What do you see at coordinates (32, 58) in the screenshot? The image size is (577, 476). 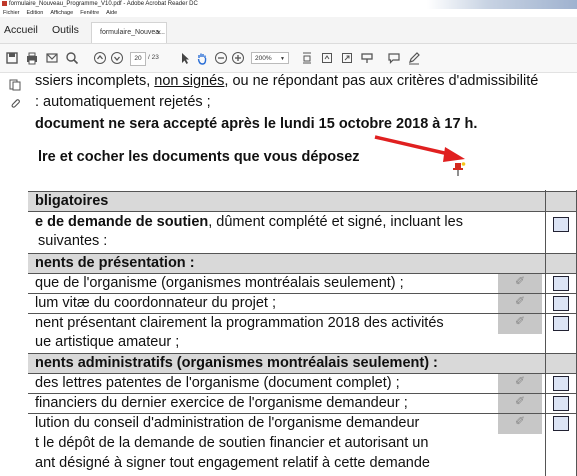 I see `print-icon` at bounding box center [32, 58].